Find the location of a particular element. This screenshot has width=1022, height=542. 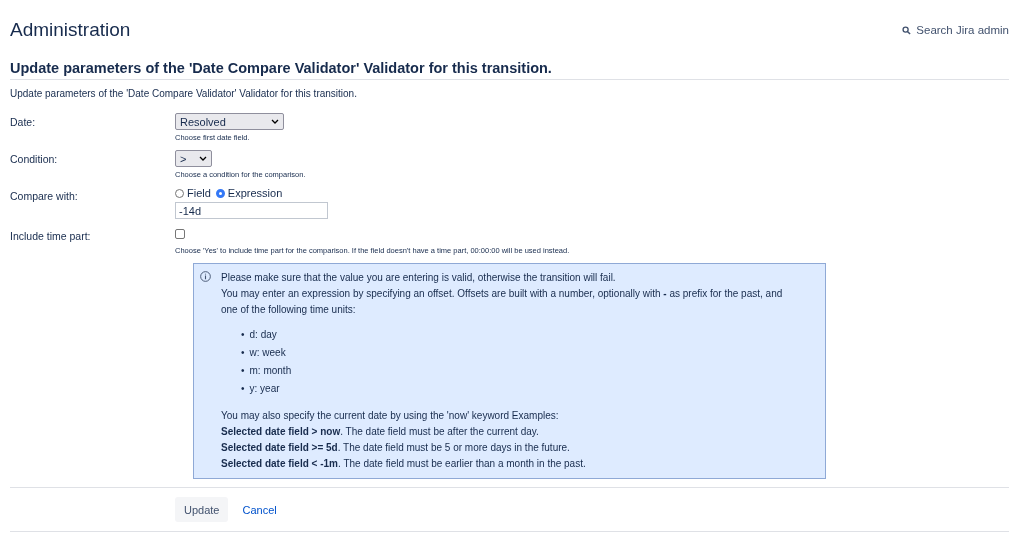

select-field: > is located at coordinates (193, 158).